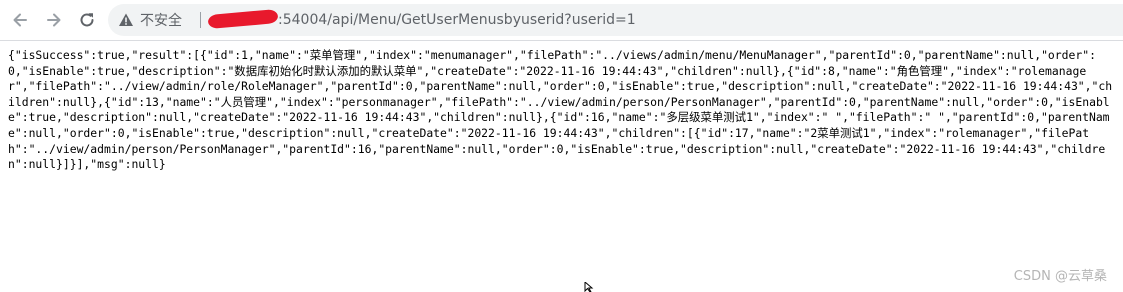  I want to click on security-chip: 不安全, so click(150, 20).